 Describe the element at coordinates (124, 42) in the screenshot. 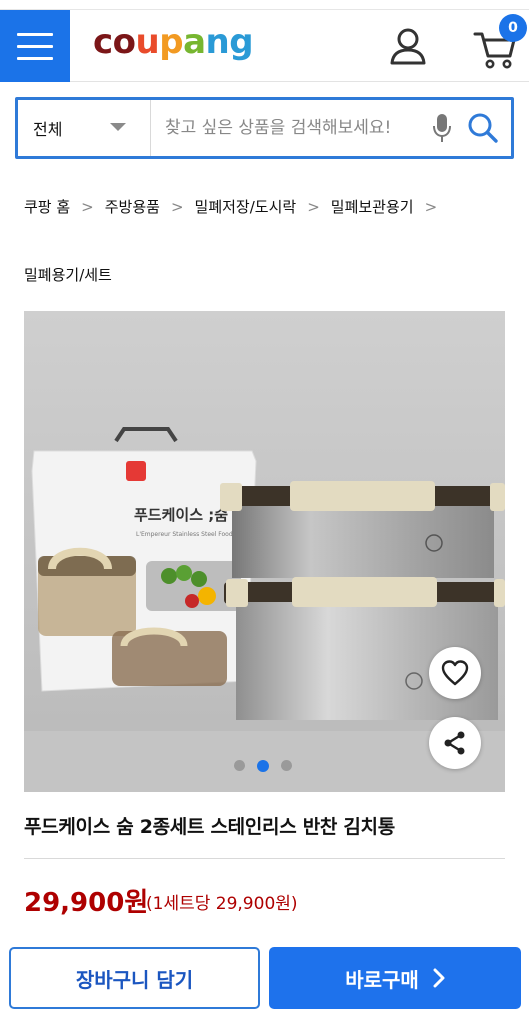

I see `logo-letter: o` at that location.